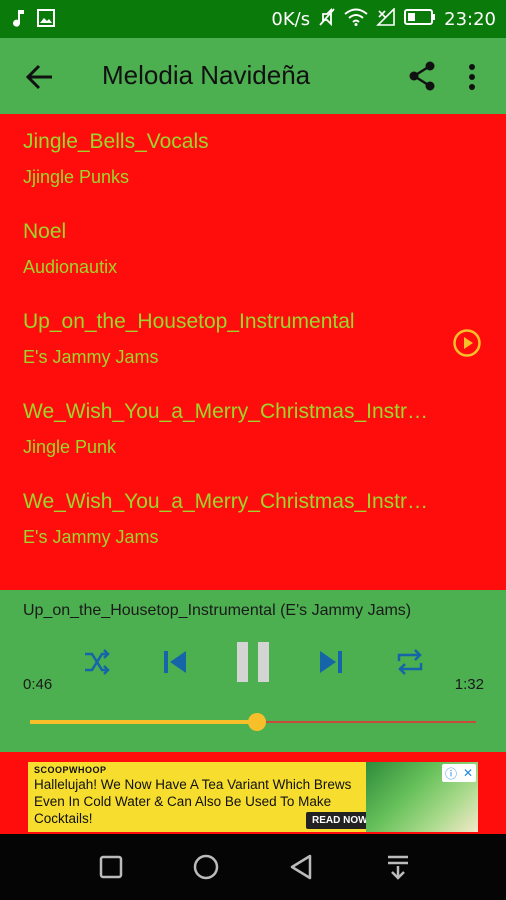 Image resolution: width=506 pixels, height=900 pixels. What do you see at coordinates (327, 19) in the screenshot?
I see `vibrate-mute-icon` at bounding box center [327, 19].